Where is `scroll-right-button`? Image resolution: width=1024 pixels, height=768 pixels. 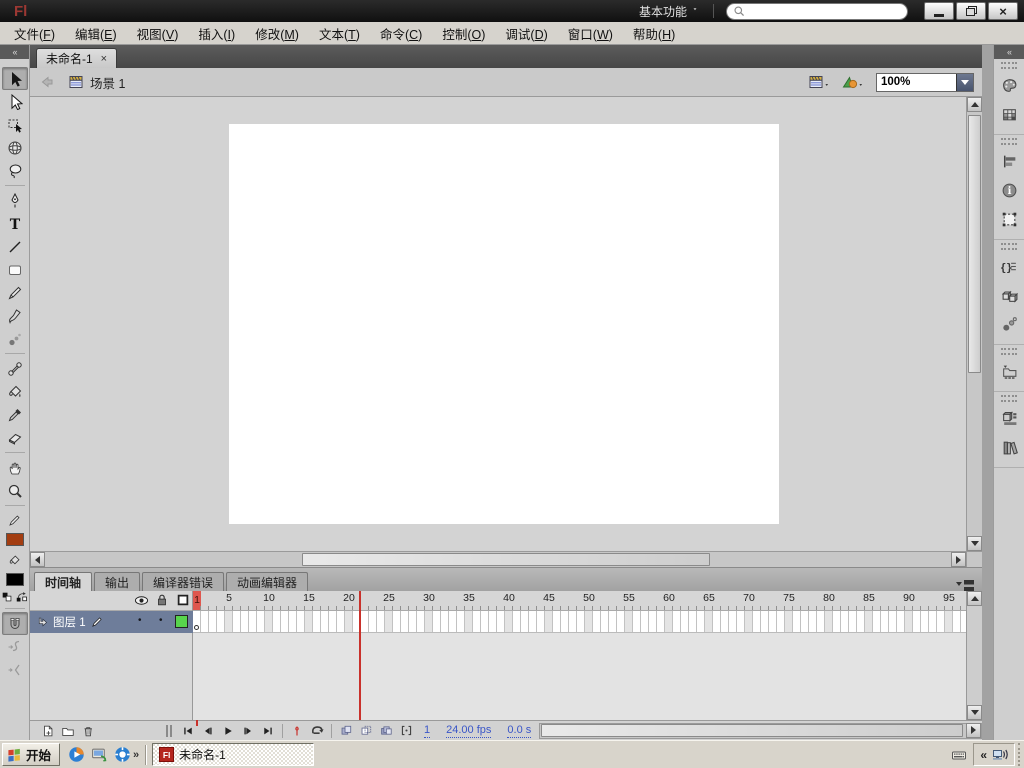
scroll-right-button is located at coordinates (973, 730).